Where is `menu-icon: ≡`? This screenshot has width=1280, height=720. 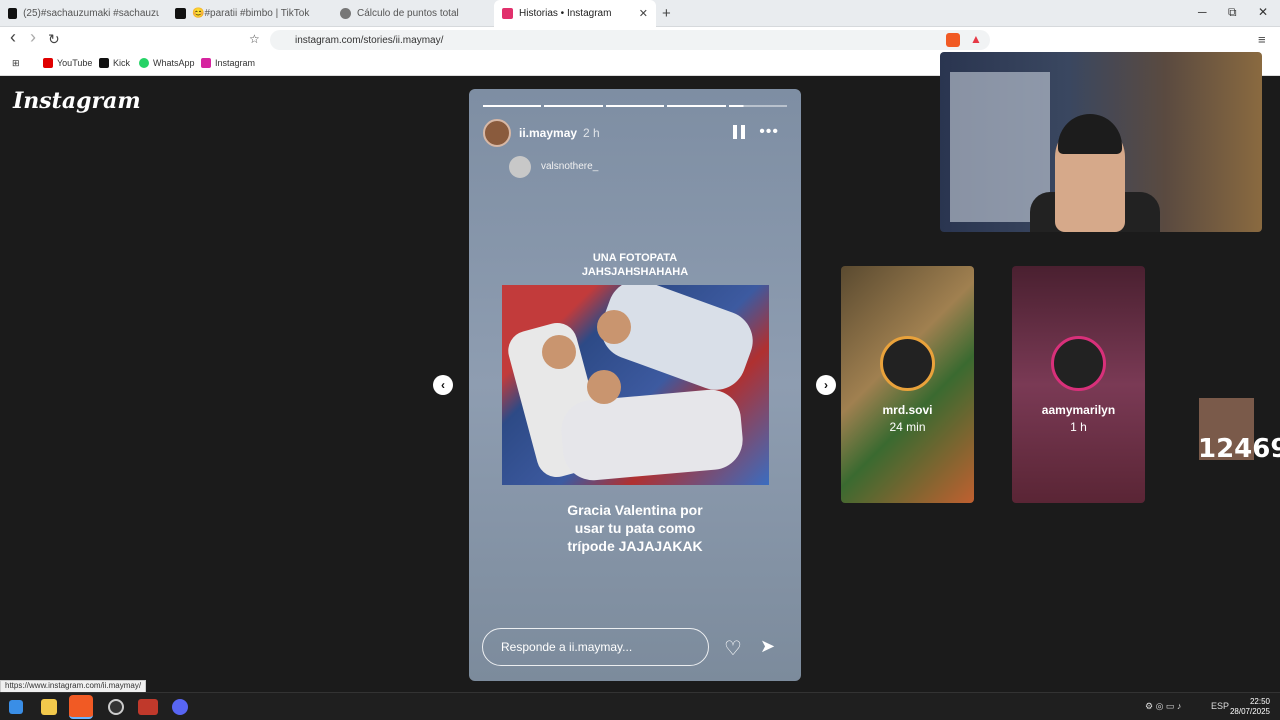 menu-icon: ≡ is located at coordinates (1262, 39).